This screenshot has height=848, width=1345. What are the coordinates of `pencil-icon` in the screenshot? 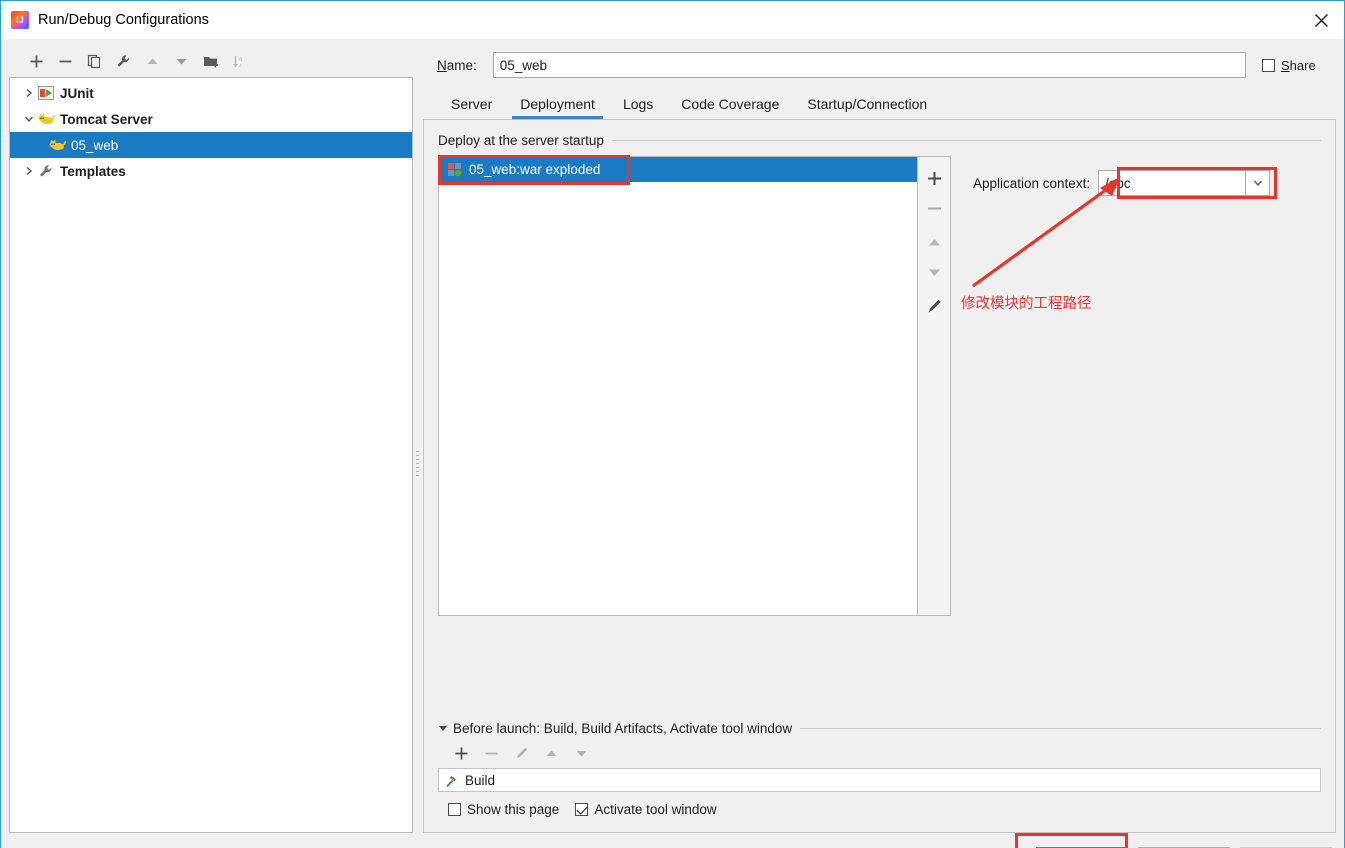 It's located at (934, 305).